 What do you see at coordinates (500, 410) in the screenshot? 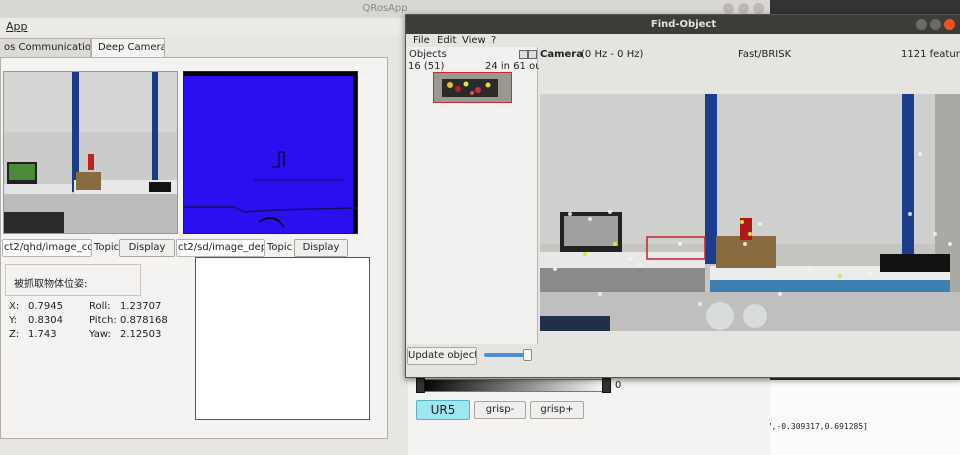
I see `grisp-minus-button: grisp-` at bounding box center [500, 410].